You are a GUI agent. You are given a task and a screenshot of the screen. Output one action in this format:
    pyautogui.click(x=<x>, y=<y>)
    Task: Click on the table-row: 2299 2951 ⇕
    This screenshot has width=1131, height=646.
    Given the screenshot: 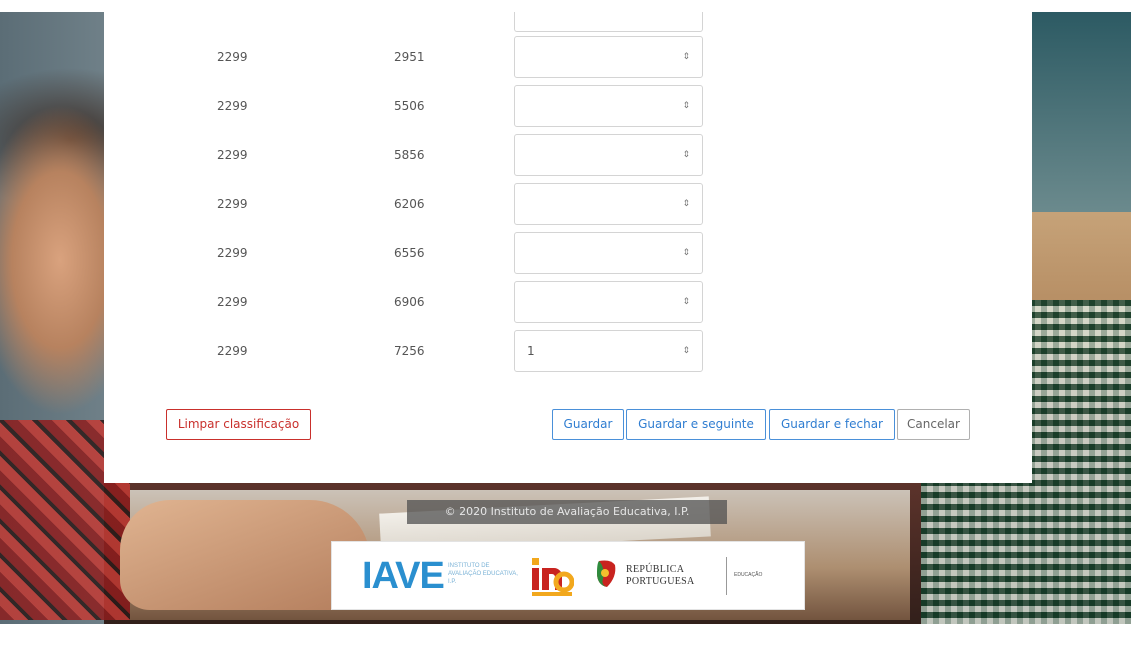 What is the action you would take?
    pyautogui.click(x=568, y=57)
    